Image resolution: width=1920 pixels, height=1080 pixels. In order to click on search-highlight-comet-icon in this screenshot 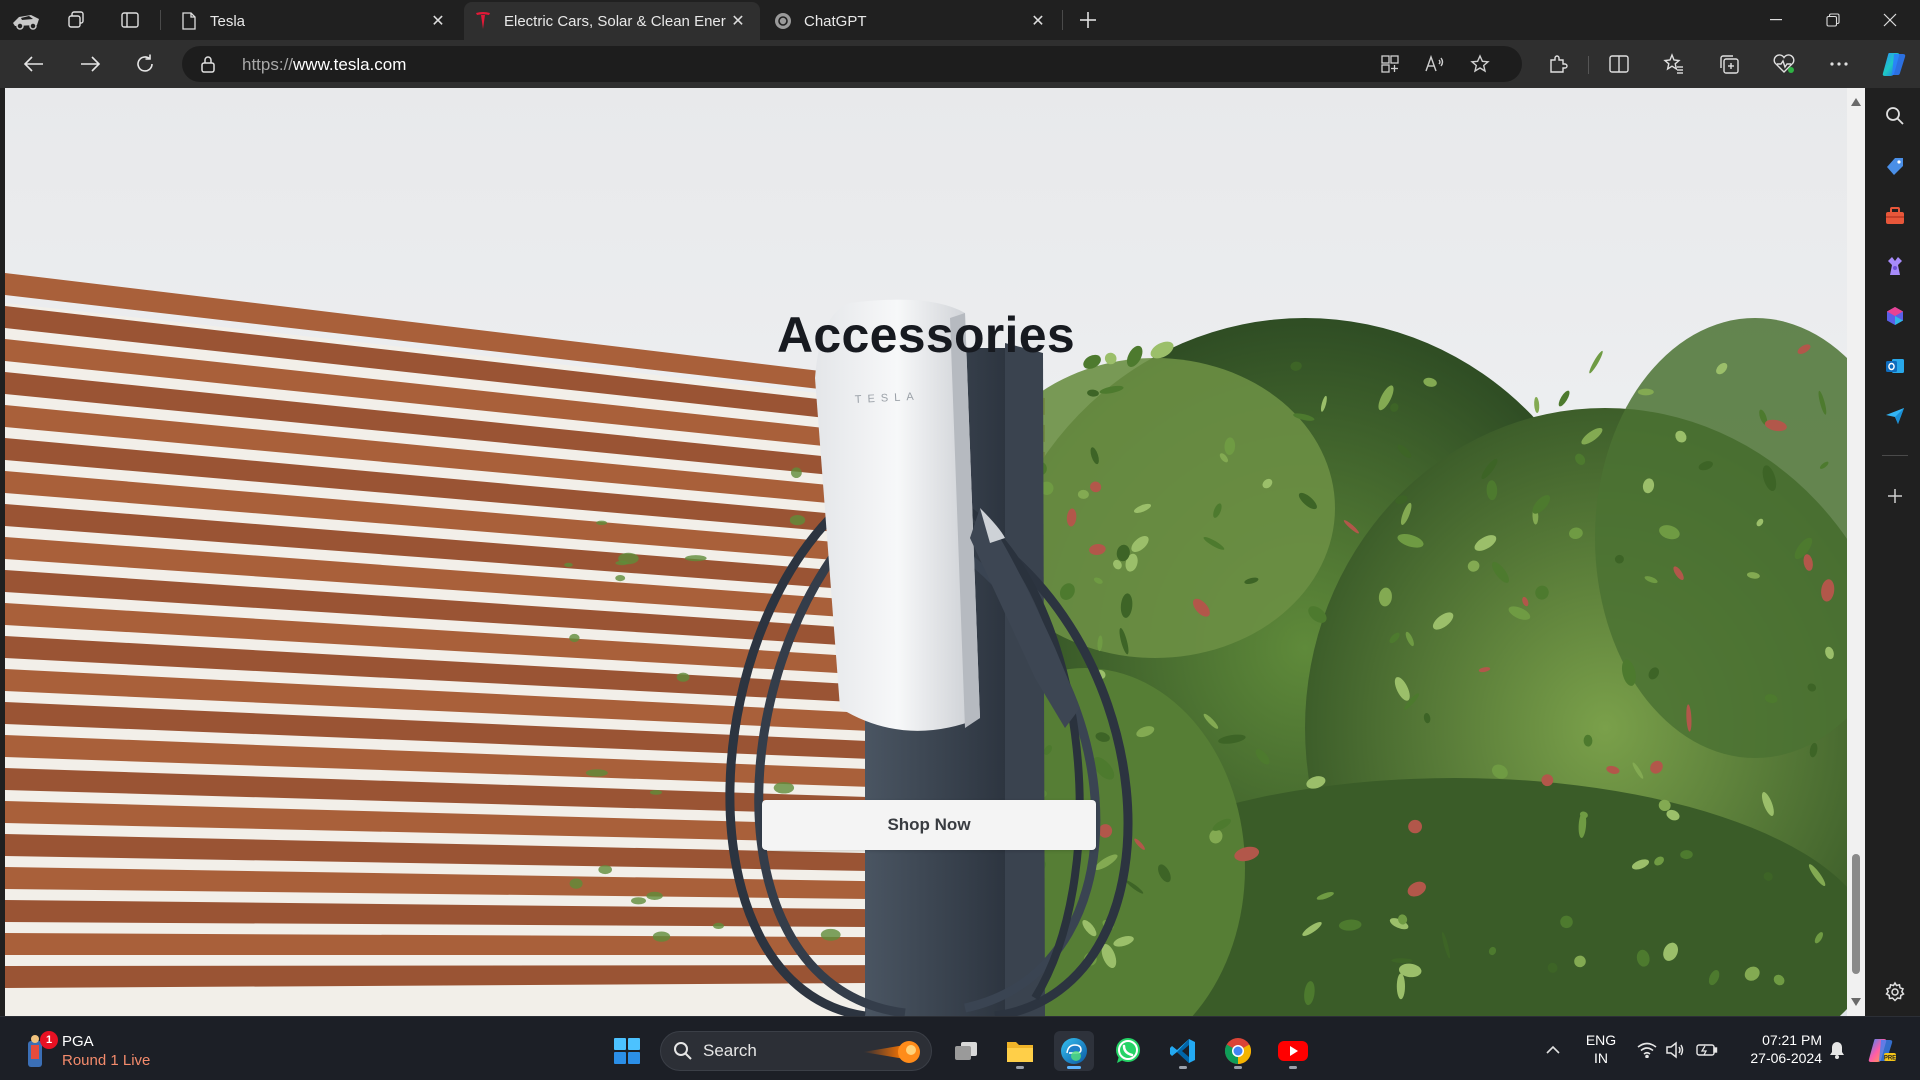, I will do `click(891, 1052)`.